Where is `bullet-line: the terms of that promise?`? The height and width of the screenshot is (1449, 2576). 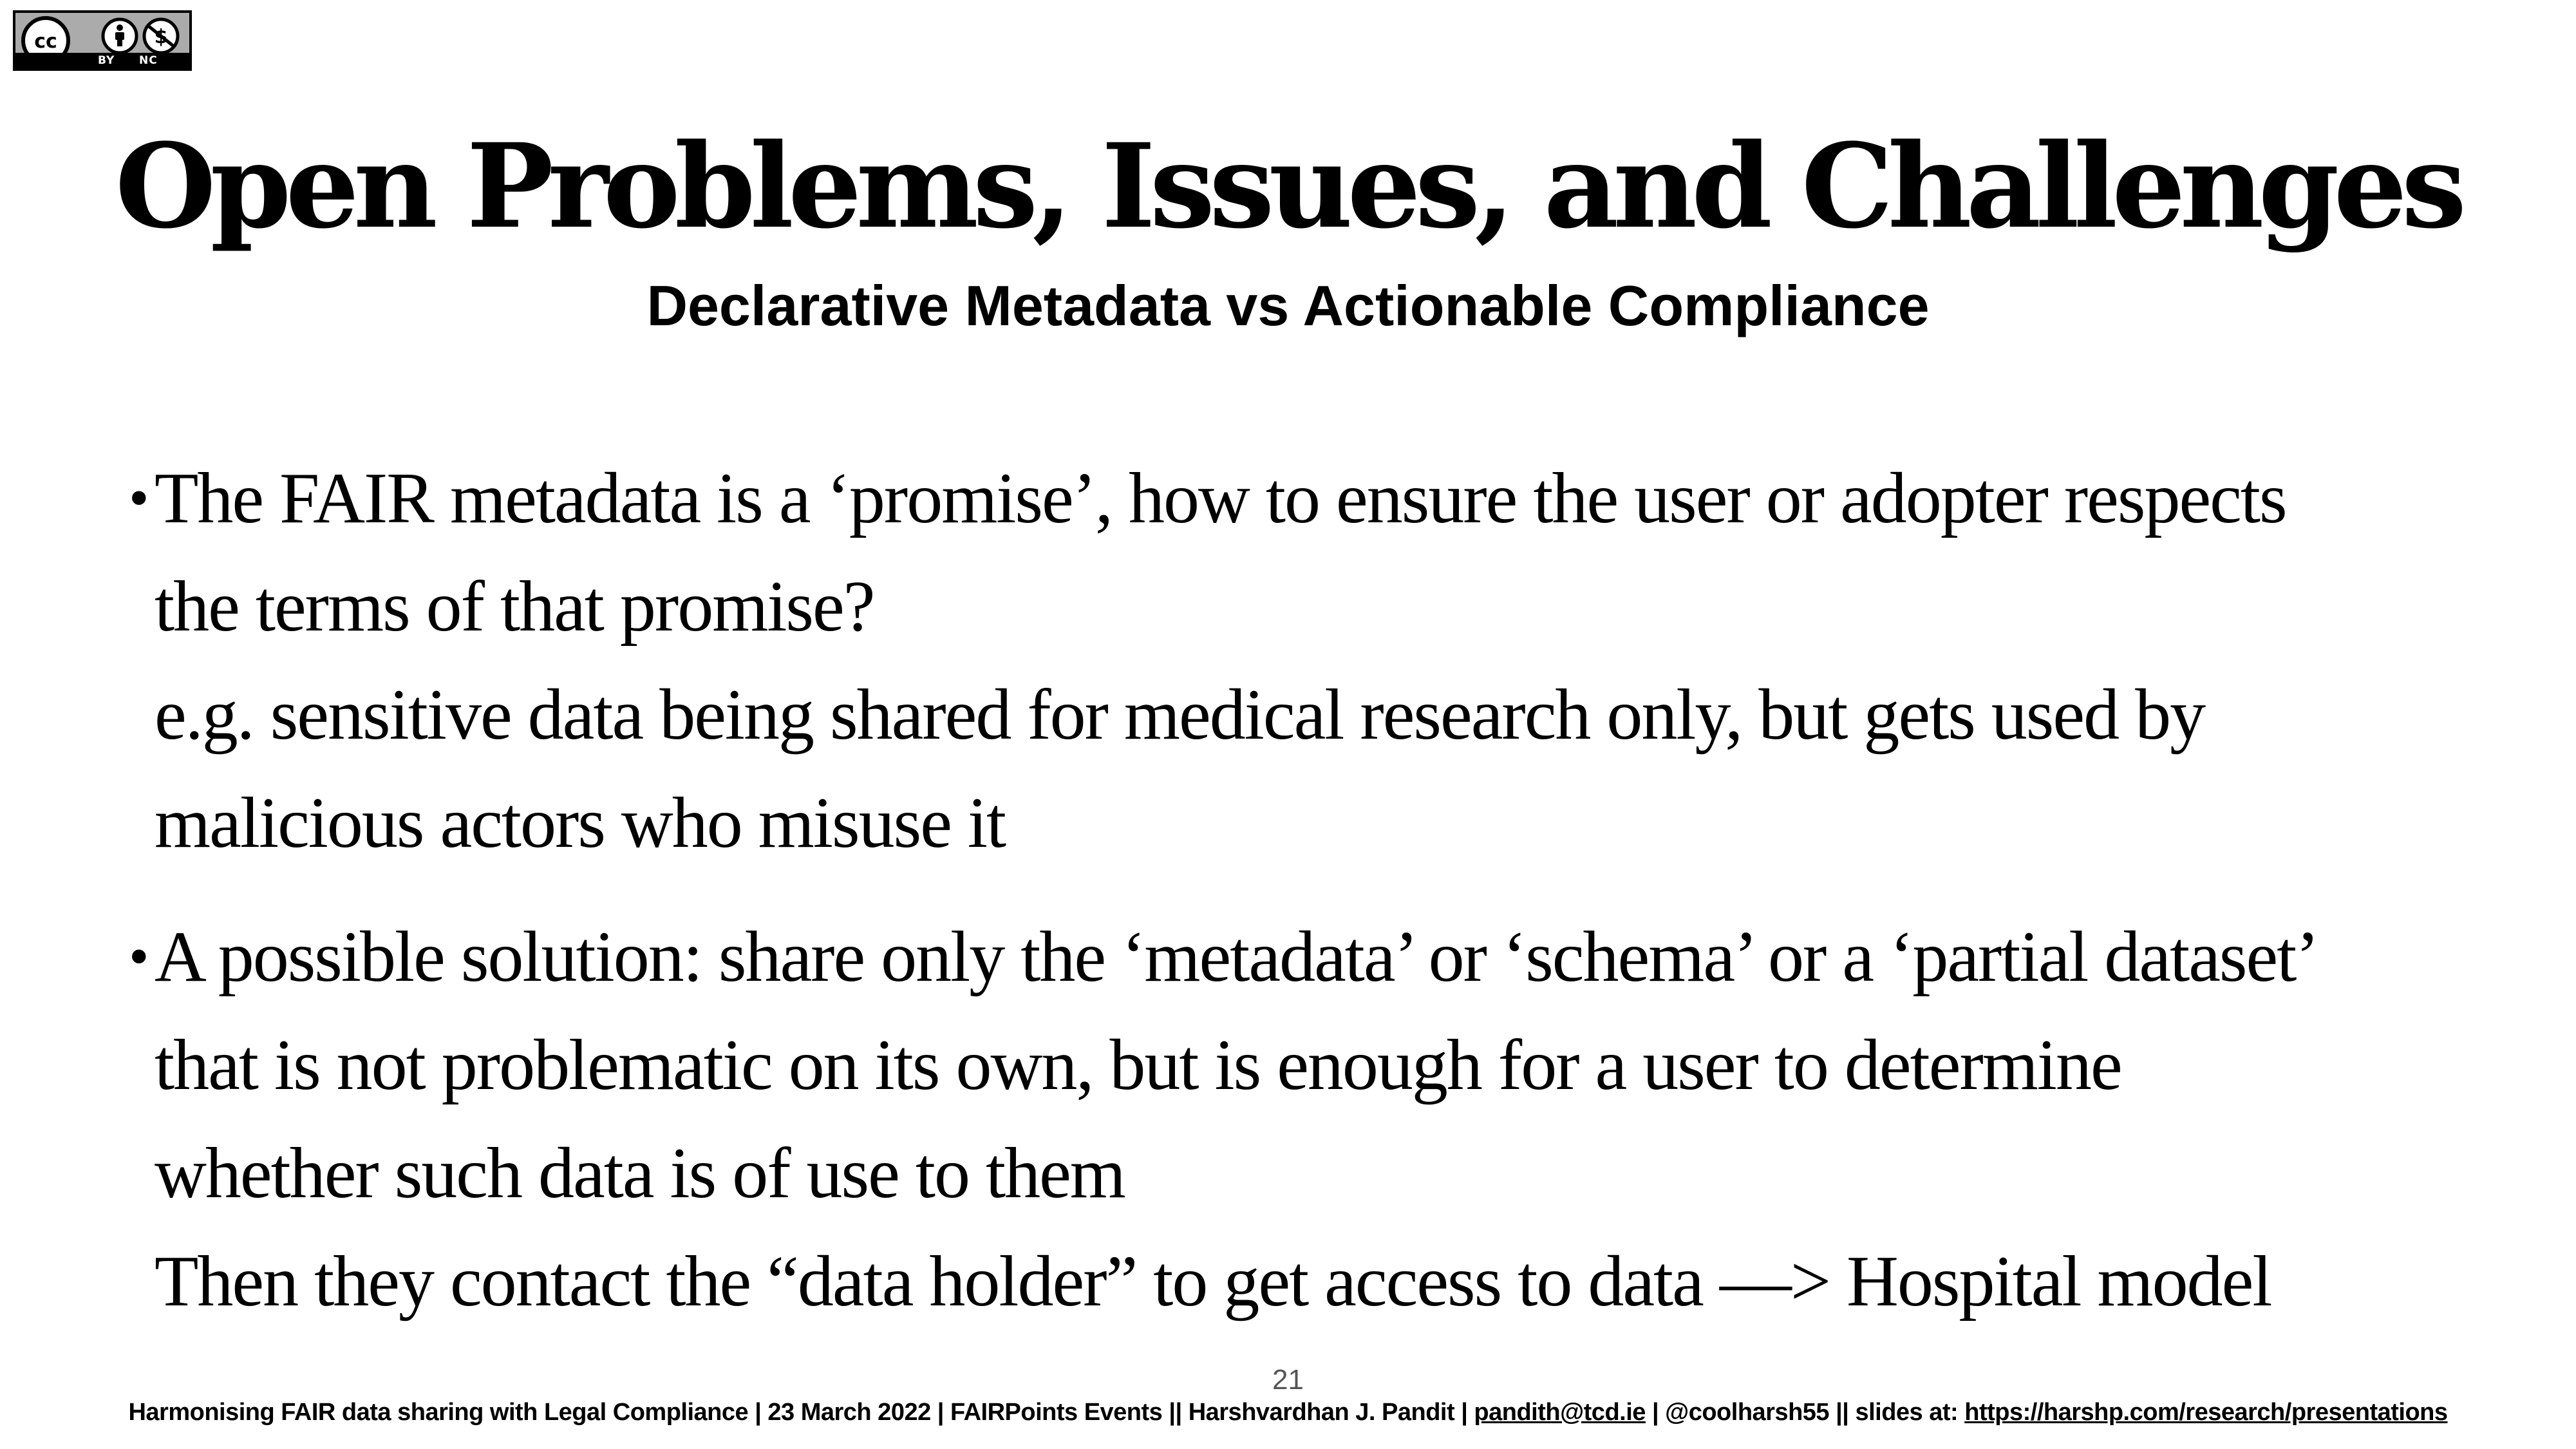
bullet-line: the terms of that promise? is located at coordinates (515, 607).